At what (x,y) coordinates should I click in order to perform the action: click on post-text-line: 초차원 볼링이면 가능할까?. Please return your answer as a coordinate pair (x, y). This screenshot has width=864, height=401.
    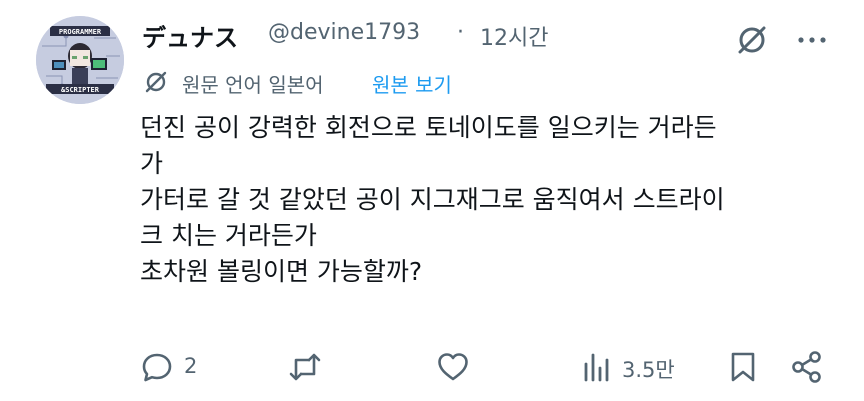
    Looking at the image, I should click on (281, 271).